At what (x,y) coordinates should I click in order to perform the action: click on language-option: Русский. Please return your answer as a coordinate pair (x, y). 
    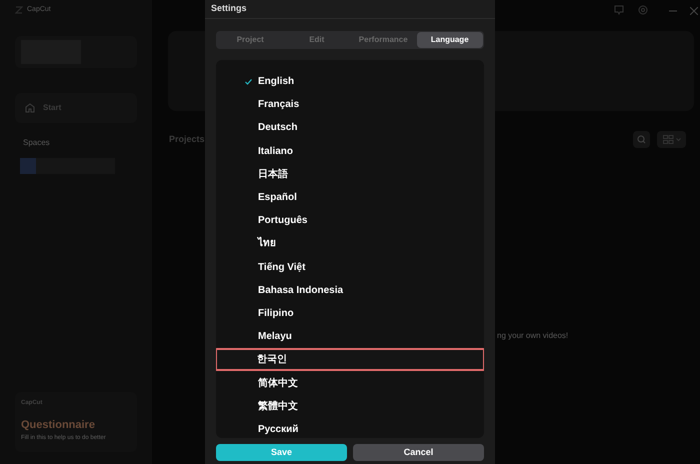
    Looking at the image, I should click on (350, 428).